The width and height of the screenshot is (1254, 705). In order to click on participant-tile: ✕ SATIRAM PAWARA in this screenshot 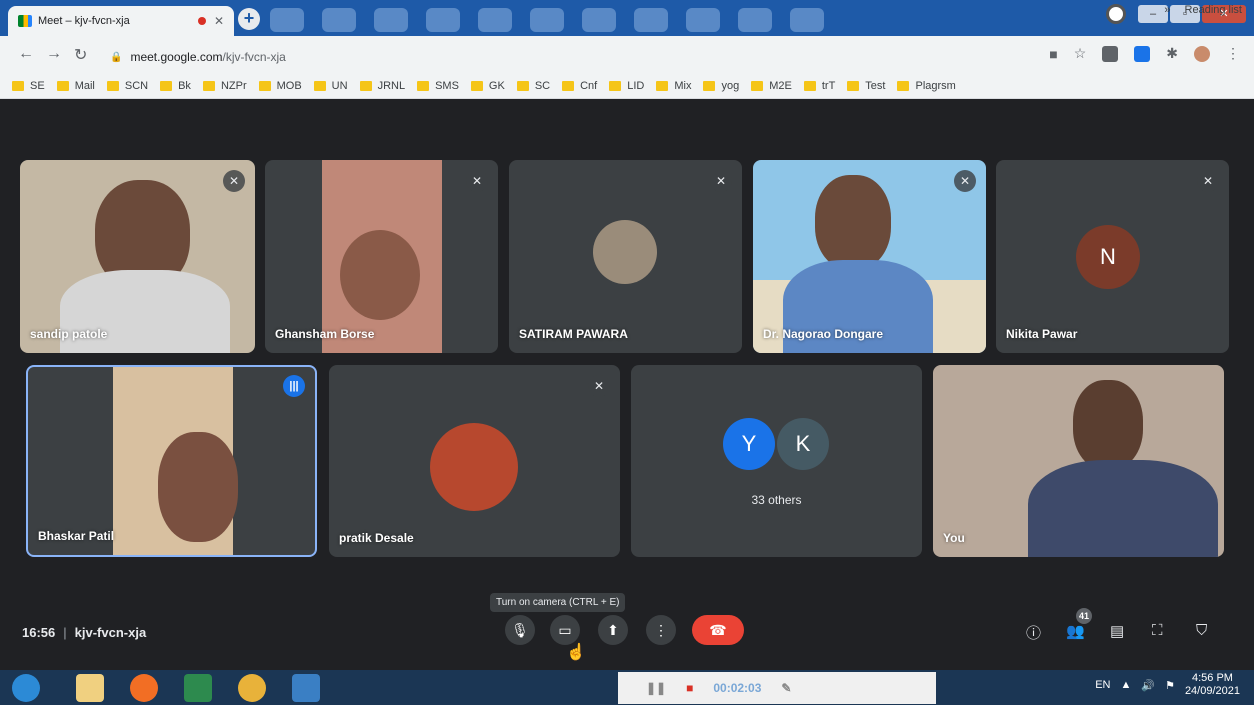, I will do `click(625, 256)`.